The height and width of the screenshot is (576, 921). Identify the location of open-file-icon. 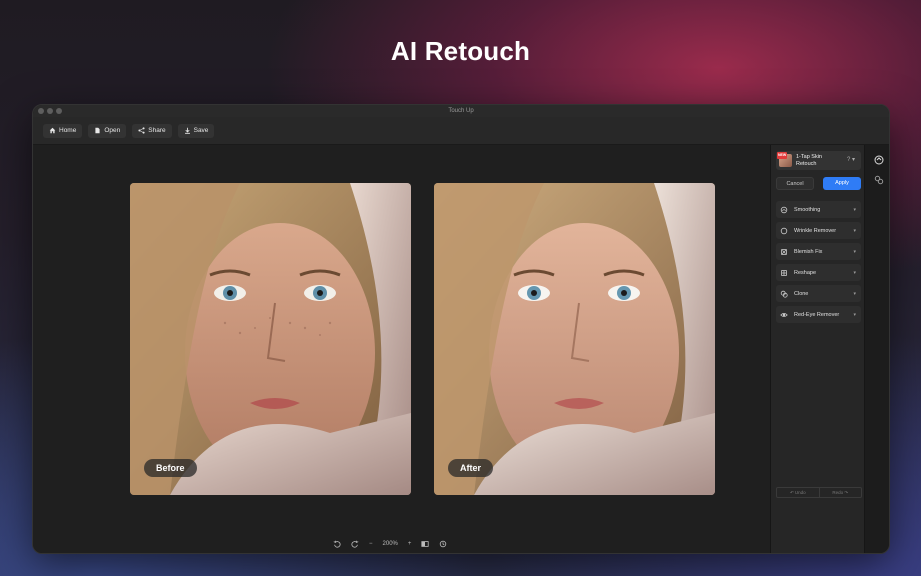
(97, 130).